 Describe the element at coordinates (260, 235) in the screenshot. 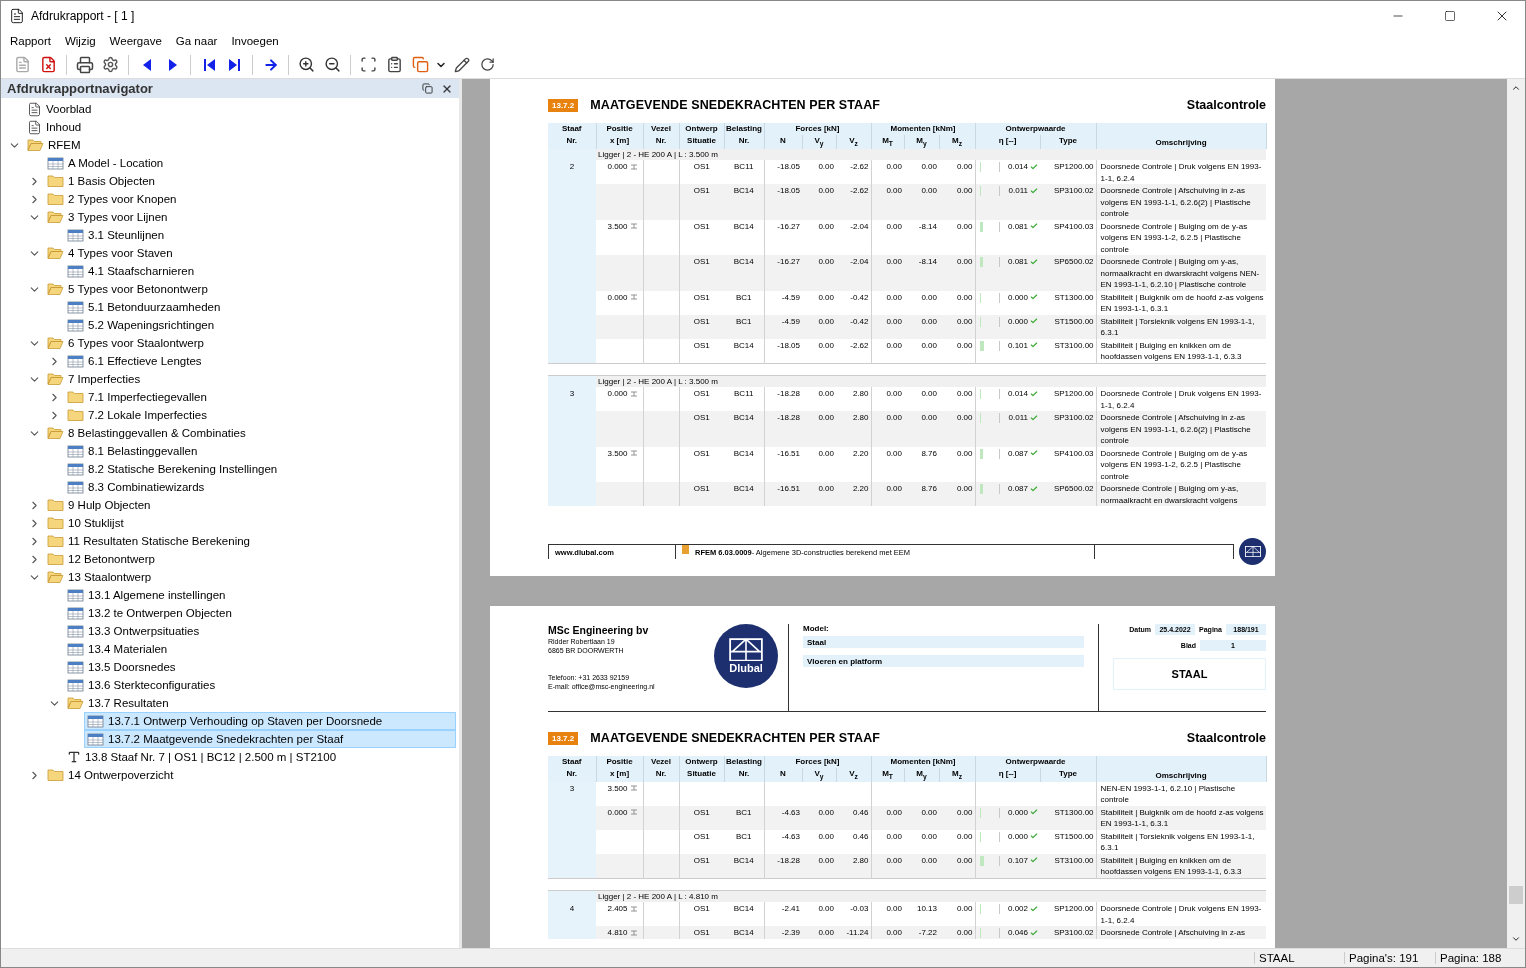

I see `tree-item: 3.1 Steunlijnen` at that location.